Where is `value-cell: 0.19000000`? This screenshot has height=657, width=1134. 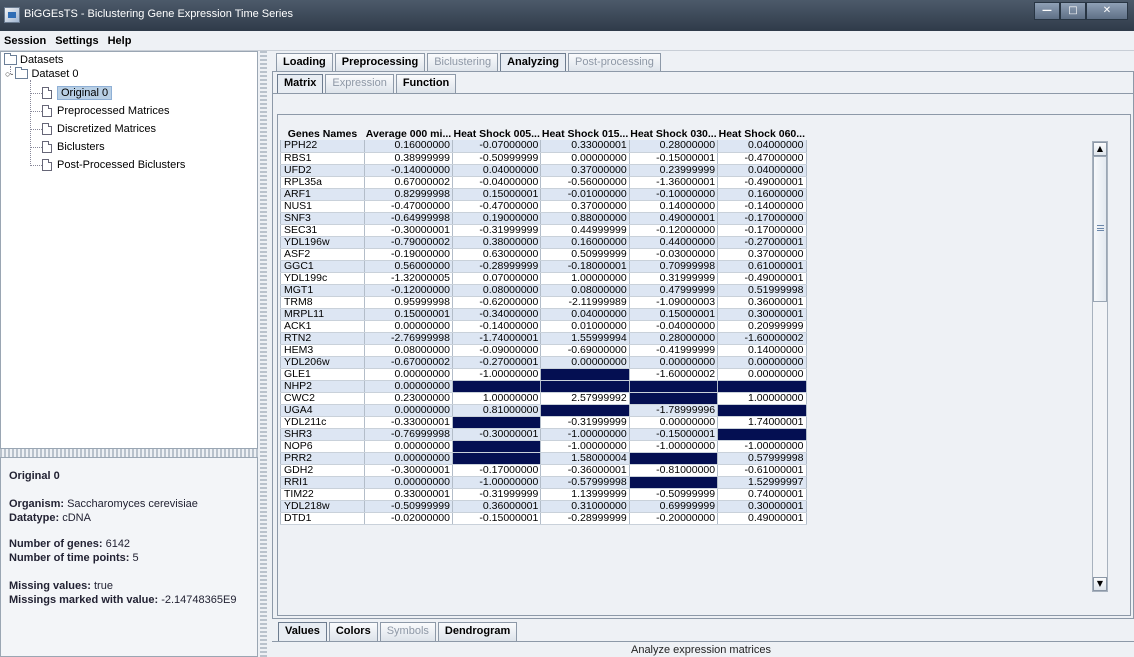 value-cell: 0.19000000 is located at coordinates (496, 218).